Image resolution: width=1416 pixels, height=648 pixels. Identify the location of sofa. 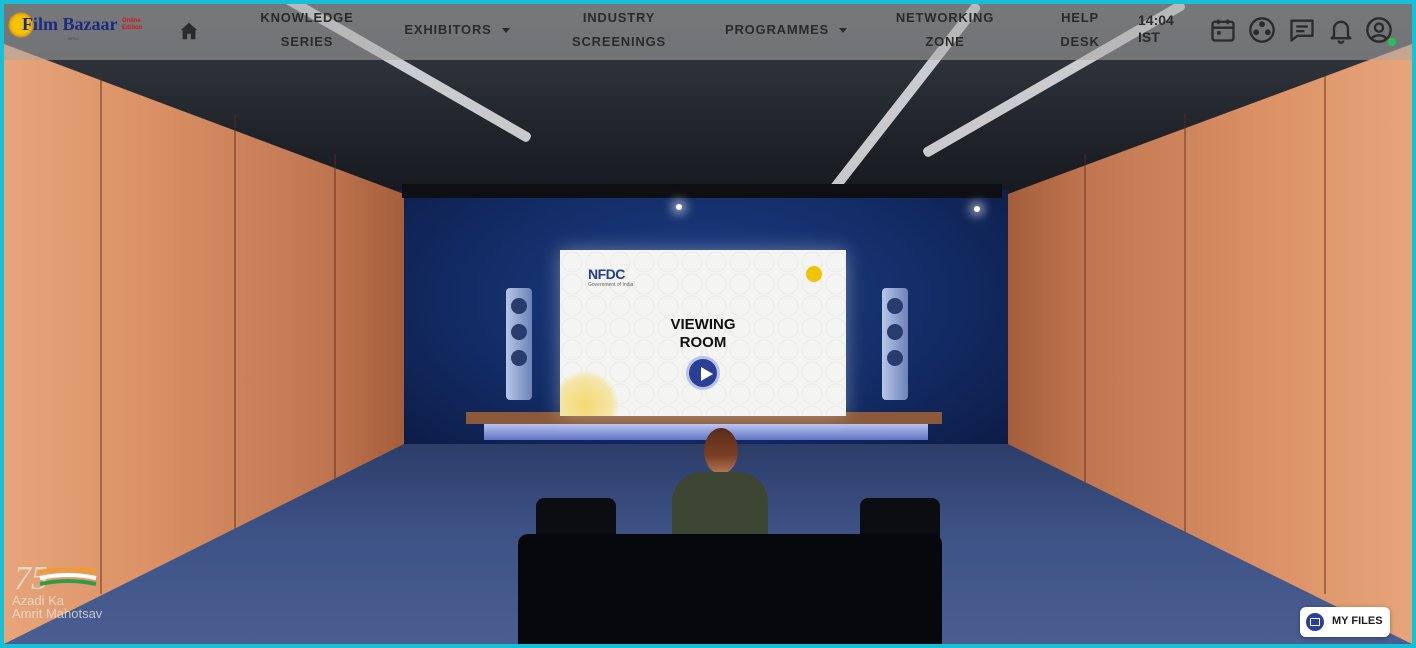
(730, 589).